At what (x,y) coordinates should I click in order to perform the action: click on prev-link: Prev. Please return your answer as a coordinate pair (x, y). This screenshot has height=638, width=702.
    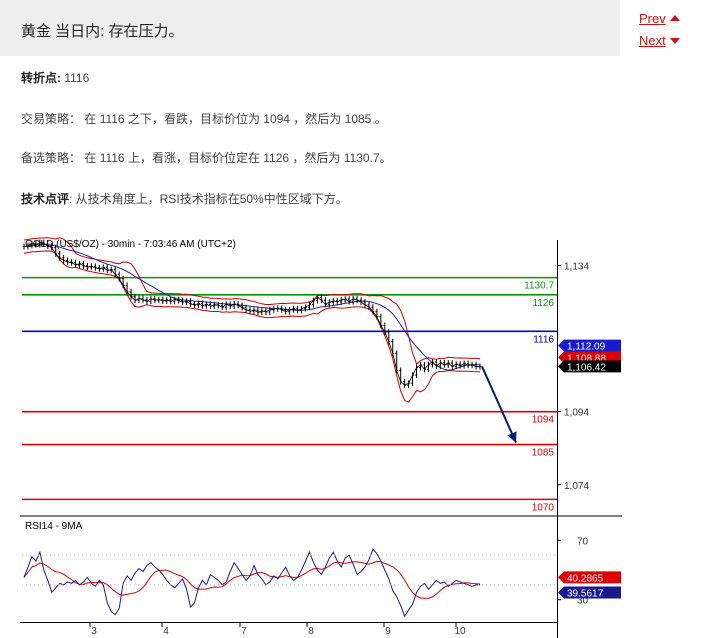
    Looking at the image, I should click on (652, 18).